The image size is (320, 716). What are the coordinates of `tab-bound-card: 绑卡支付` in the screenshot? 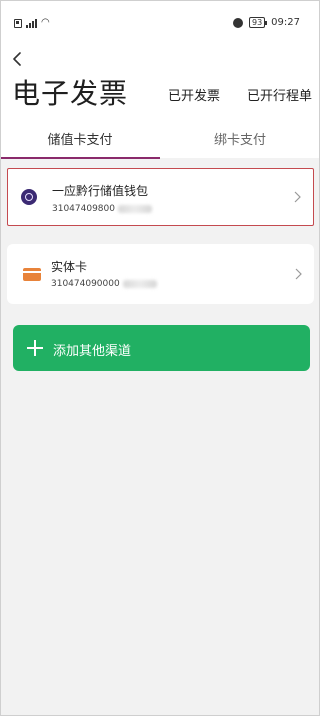 It's located at (240, 138).